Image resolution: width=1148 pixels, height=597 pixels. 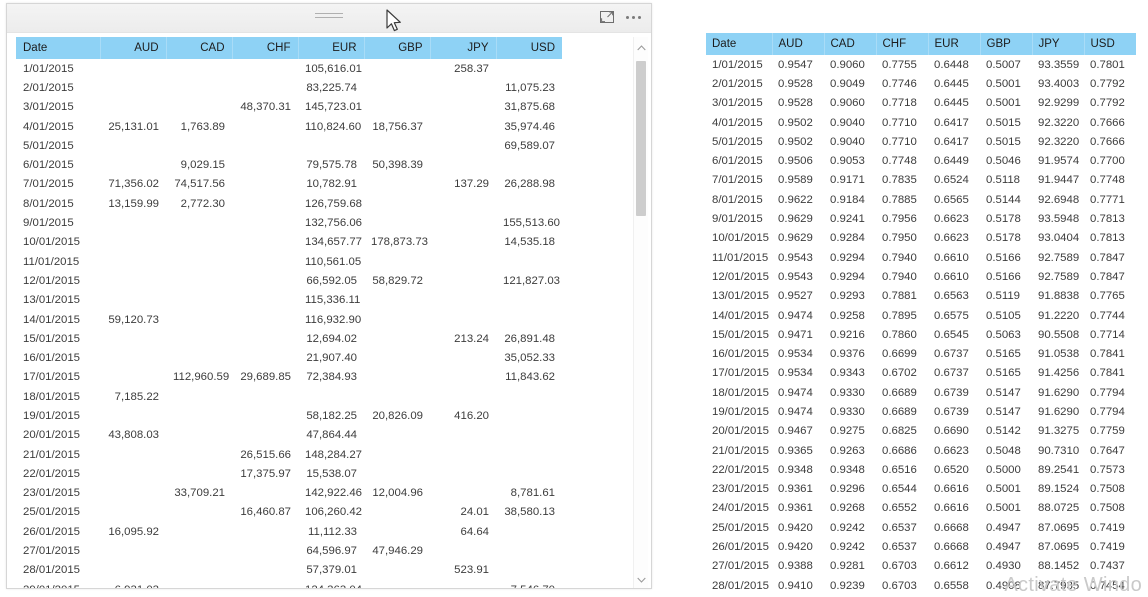 What do you see at coordinates (847, 257) in the screenshot?
I see `cell-cad: 0.9294` at bounding box center [847, 257].